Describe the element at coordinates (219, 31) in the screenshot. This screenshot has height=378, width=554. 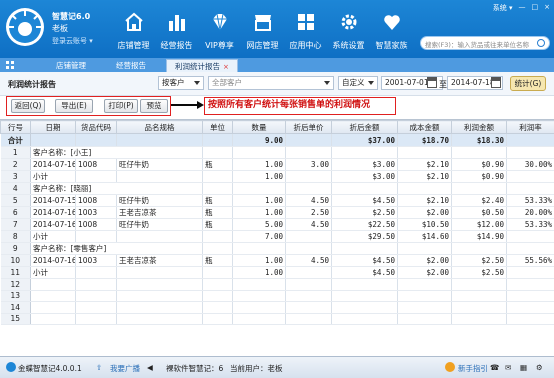
I see `nav-vip: VIP尊享` at that location.